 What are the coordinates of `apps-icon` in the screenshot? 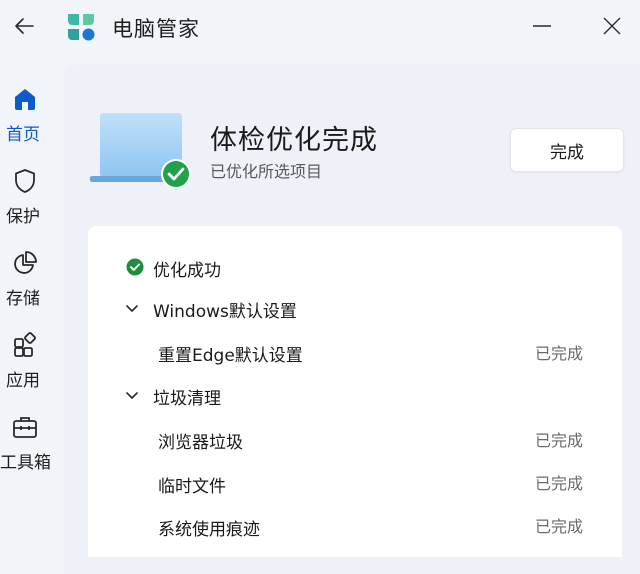 It's located at (25, 344).